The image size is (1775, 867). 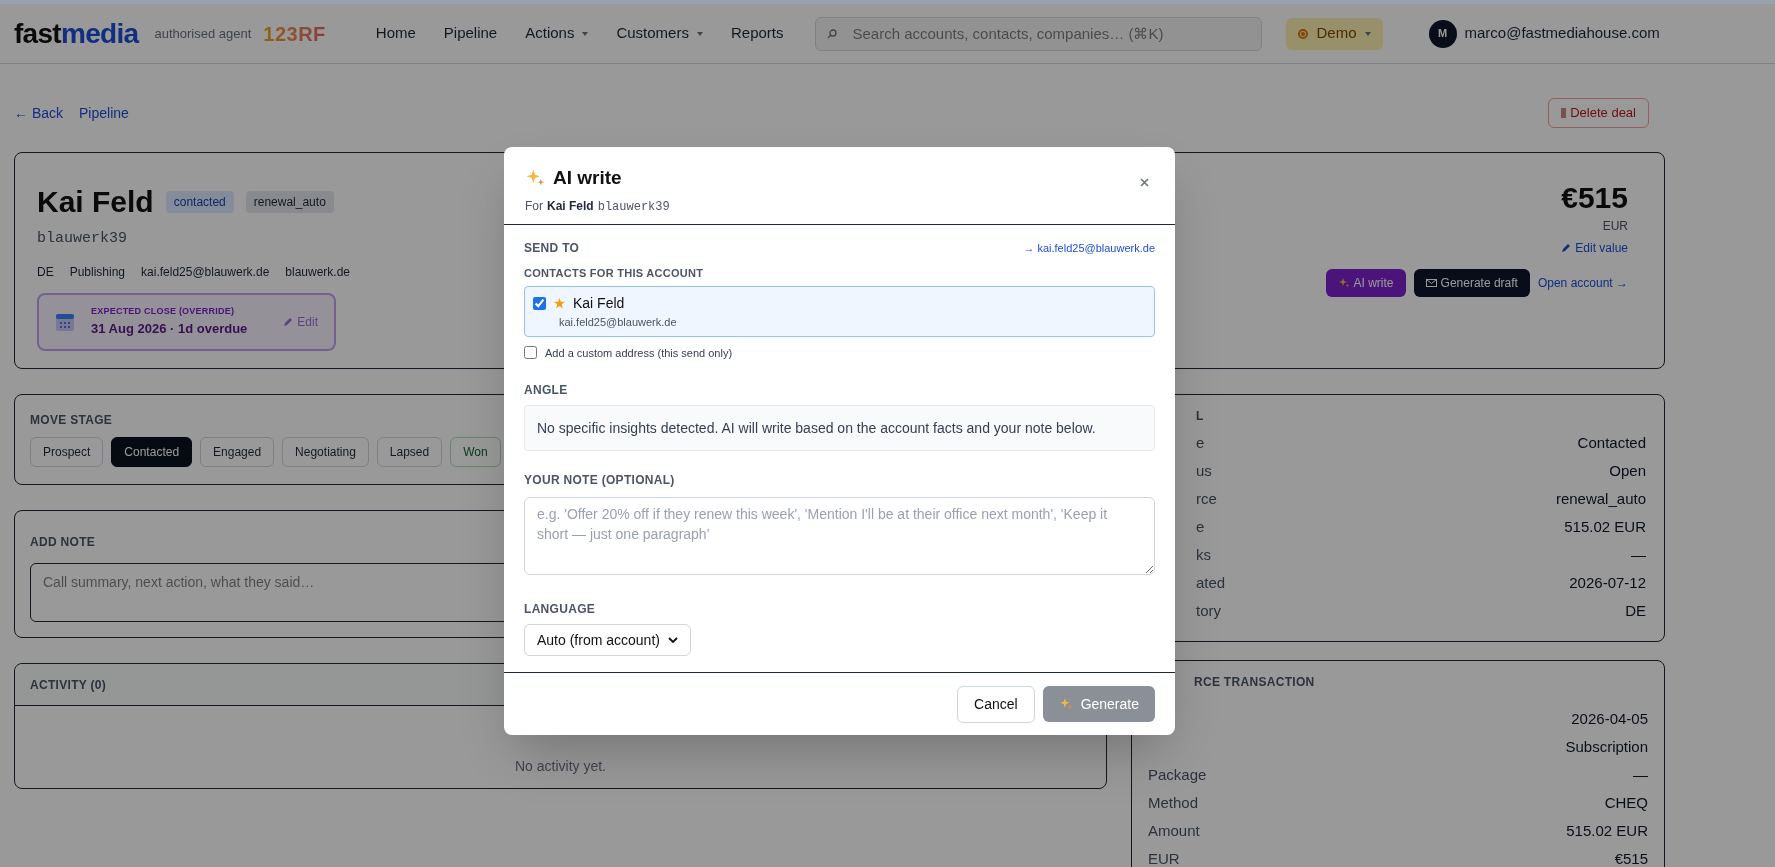 What do you see at coordinates (1607, 582) in the screenshot?
I see `field-value: 2026-07-12` at bounding box center [1607, 582].